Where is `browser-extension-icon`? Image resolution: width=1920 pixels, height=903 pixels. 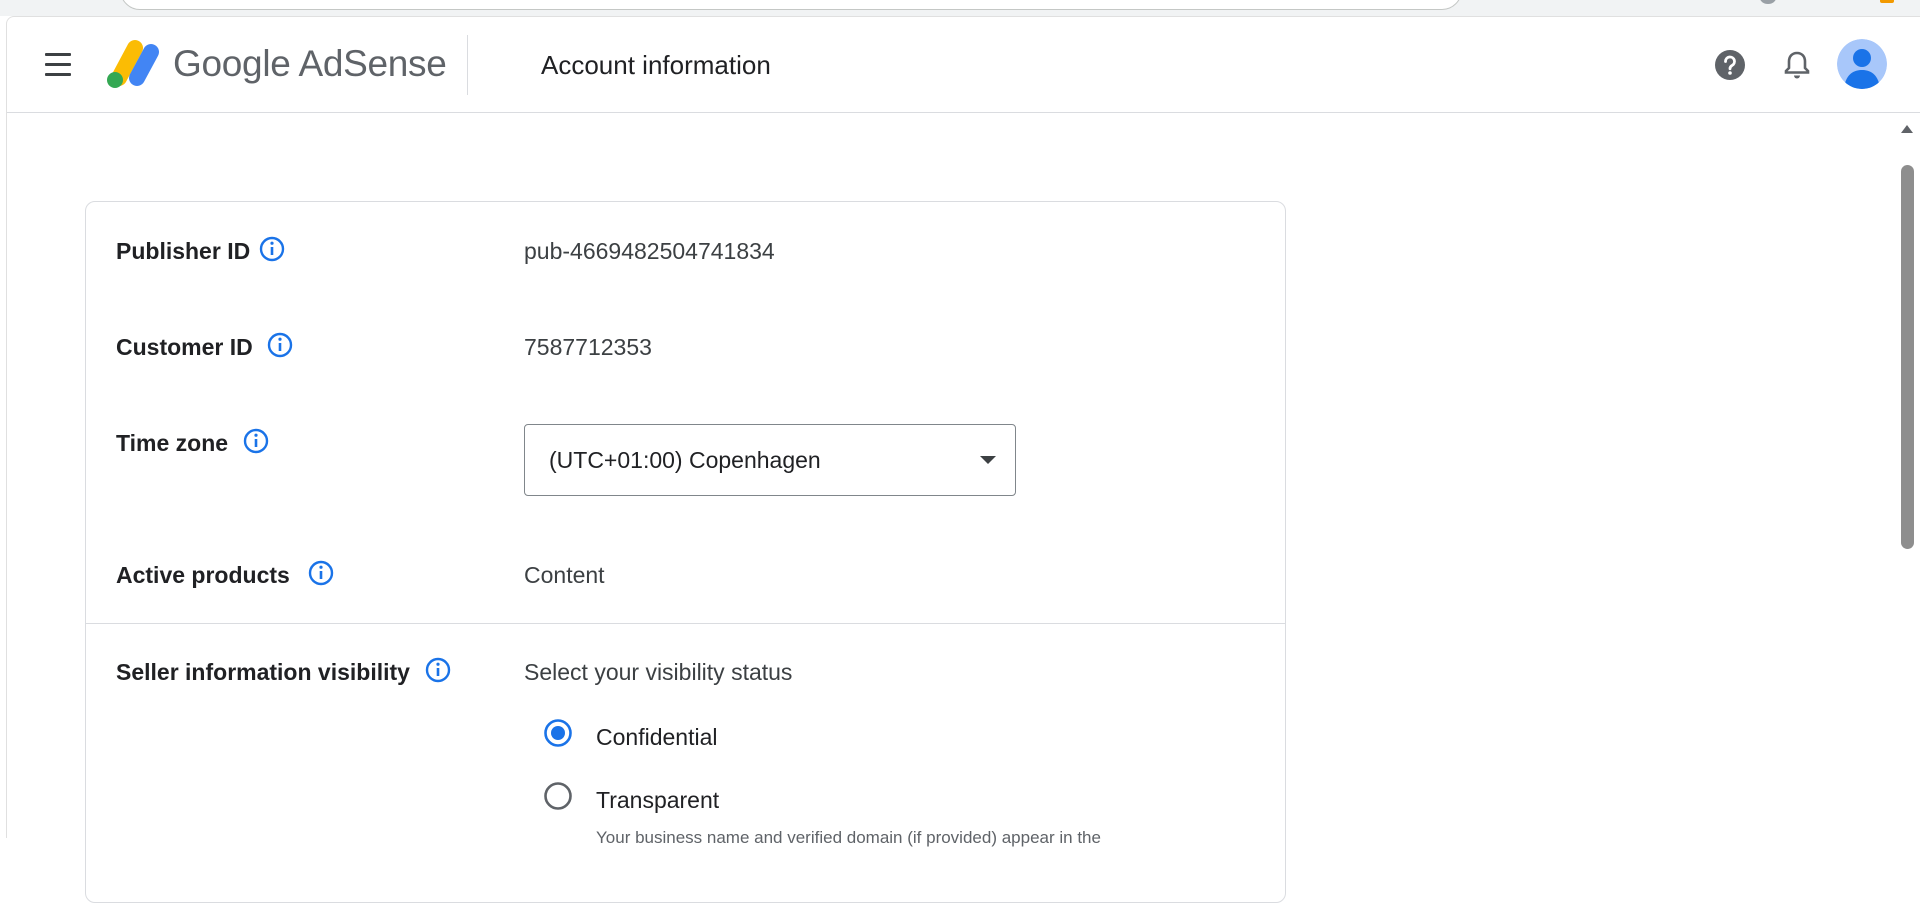 browser-extension-icon is located at coordinates (1887, 1).